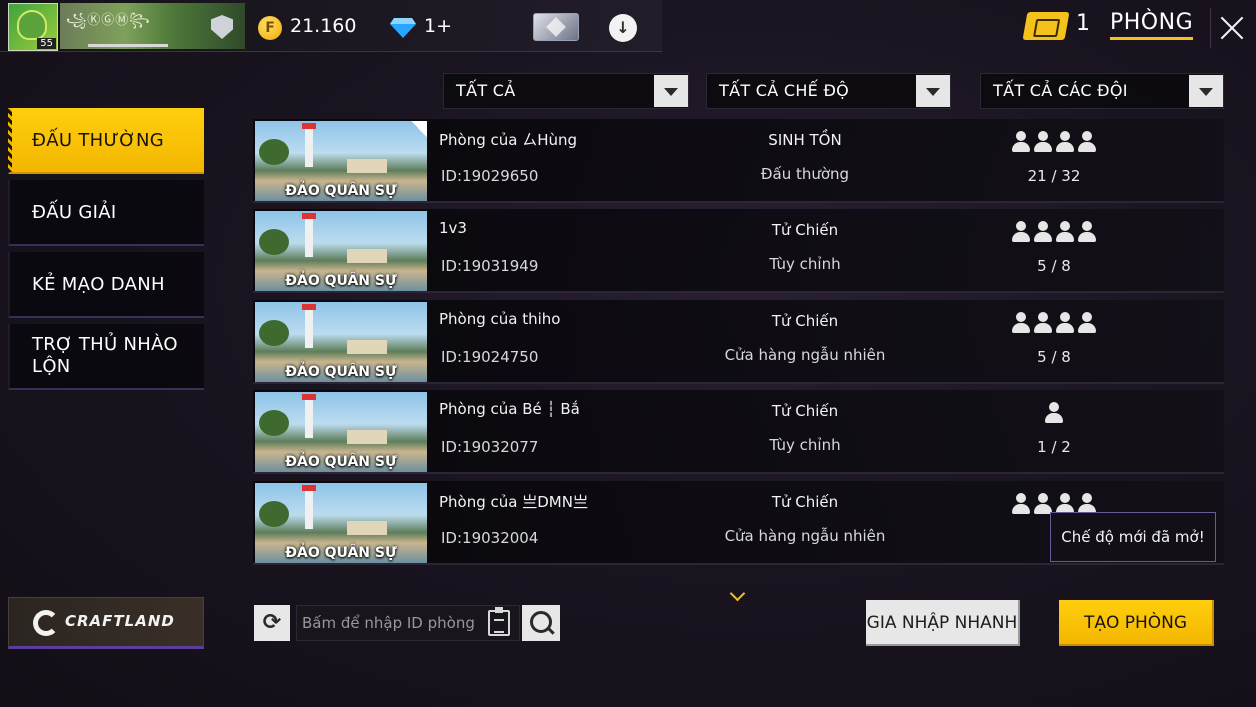 Image resolution: width=1256 pixels, height=707 pixels. I want to click on rank-shield-icon, so click(222, 27).